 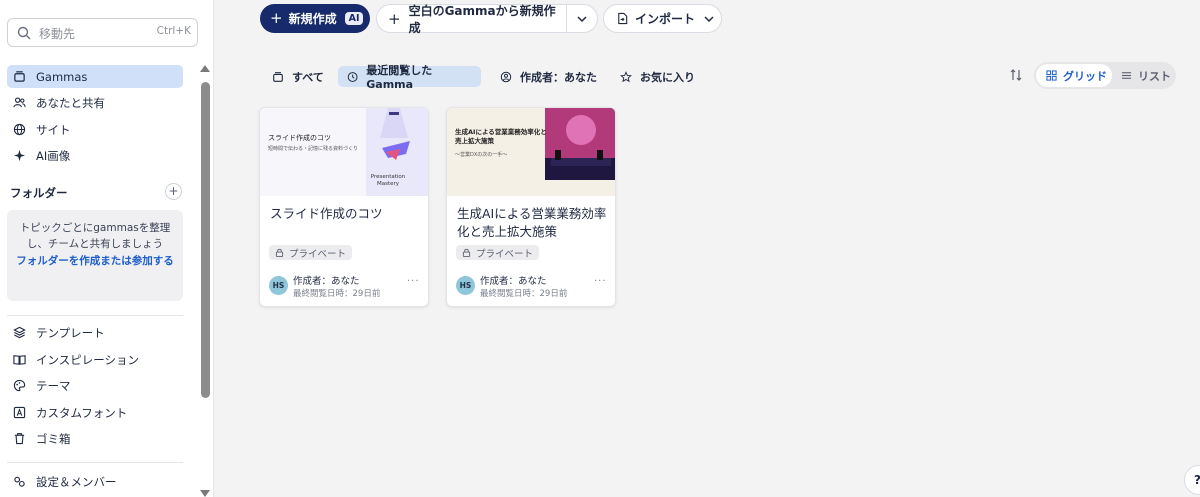 What do you see at coordinates (399, 77) in the screenshot?
I see `tab-label: 最近閲覧したGamma` at bounding box center [399, 77].